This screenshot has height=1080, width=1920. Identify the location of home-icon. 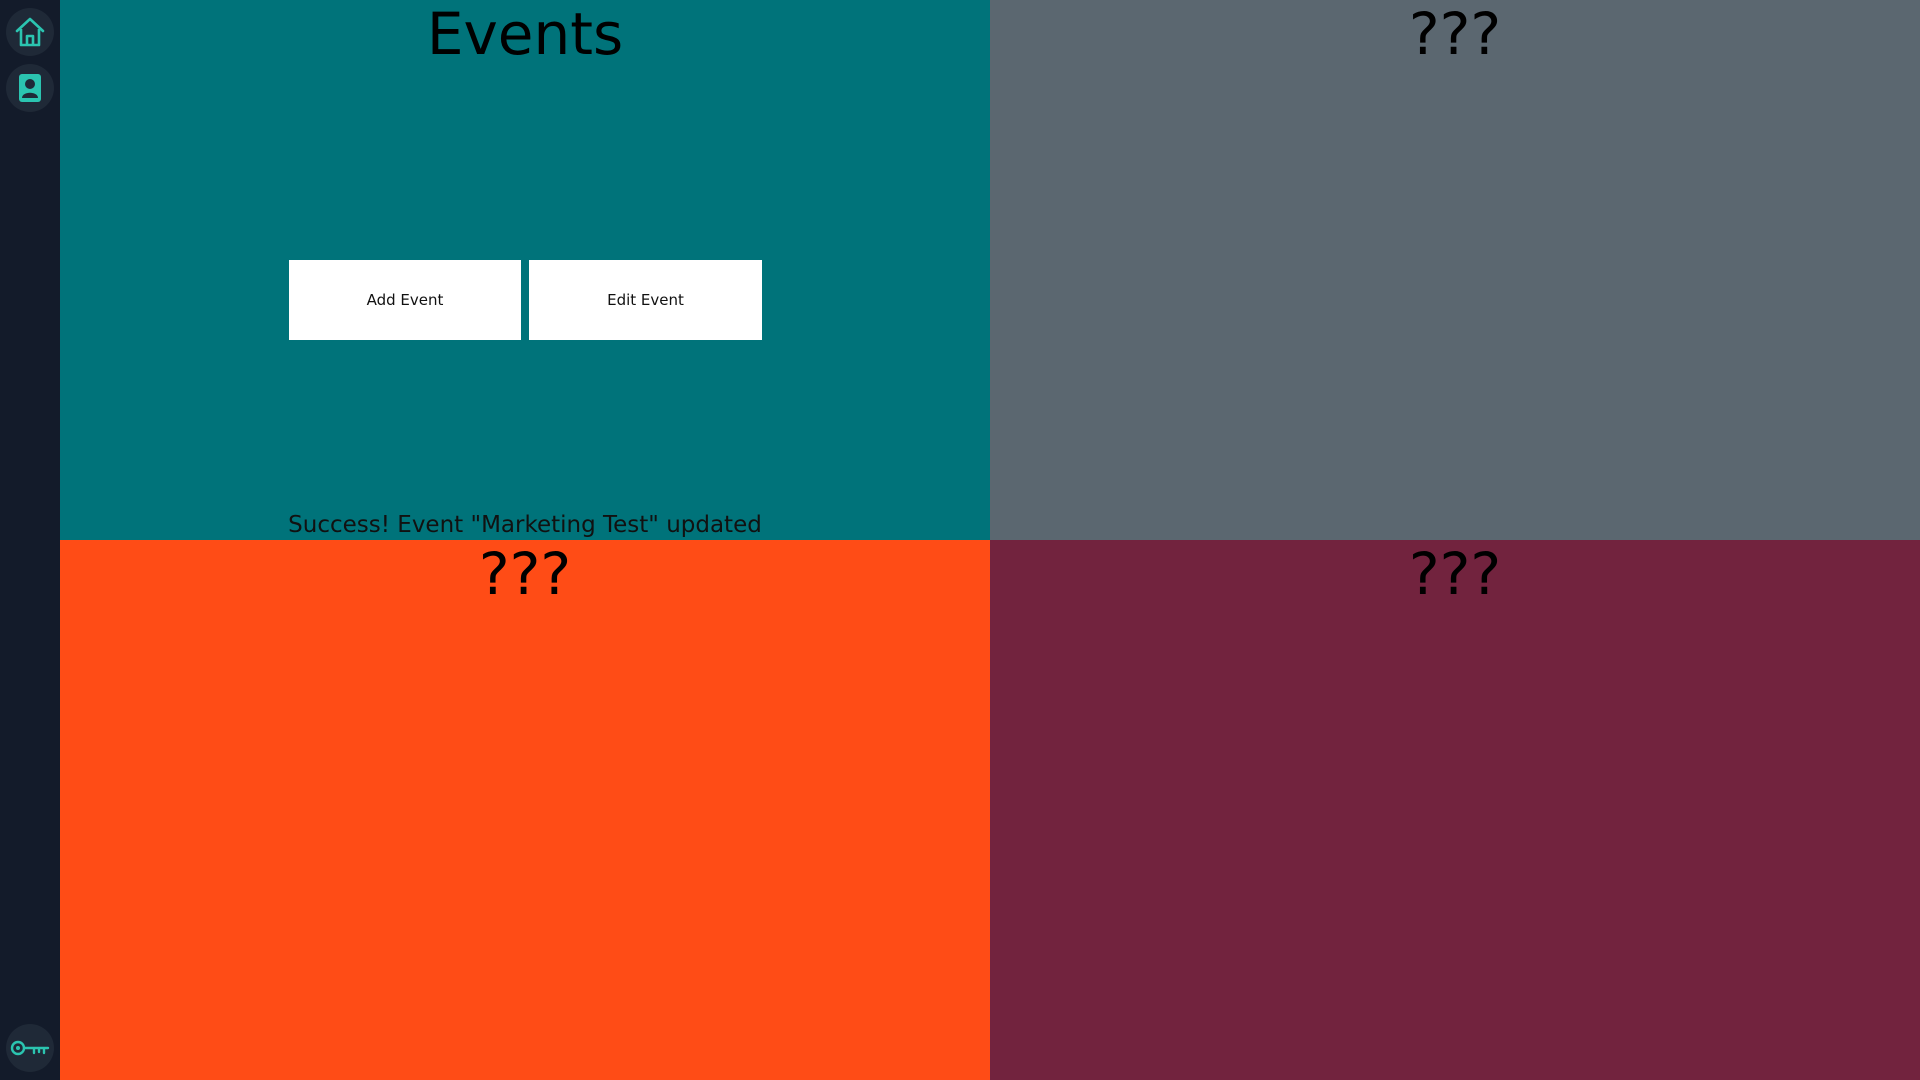
(30, 32).